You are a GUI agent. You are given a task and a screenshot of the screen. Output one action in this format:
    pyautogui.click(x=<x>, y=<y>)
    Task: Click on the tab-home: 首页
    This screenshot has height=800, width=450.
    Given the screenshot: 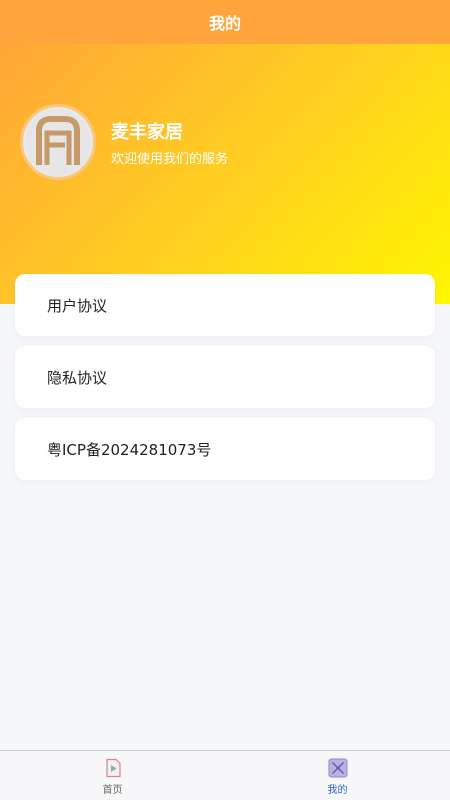 What is the action you would take?
    pyautogui.click(x=112, y=775)
    